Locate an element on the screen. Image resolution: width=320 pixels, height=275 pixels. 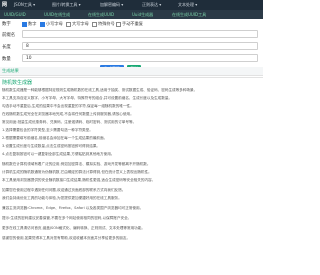
tab-uuid-online: UUID在线生成 is located at coordinates (57, 15).